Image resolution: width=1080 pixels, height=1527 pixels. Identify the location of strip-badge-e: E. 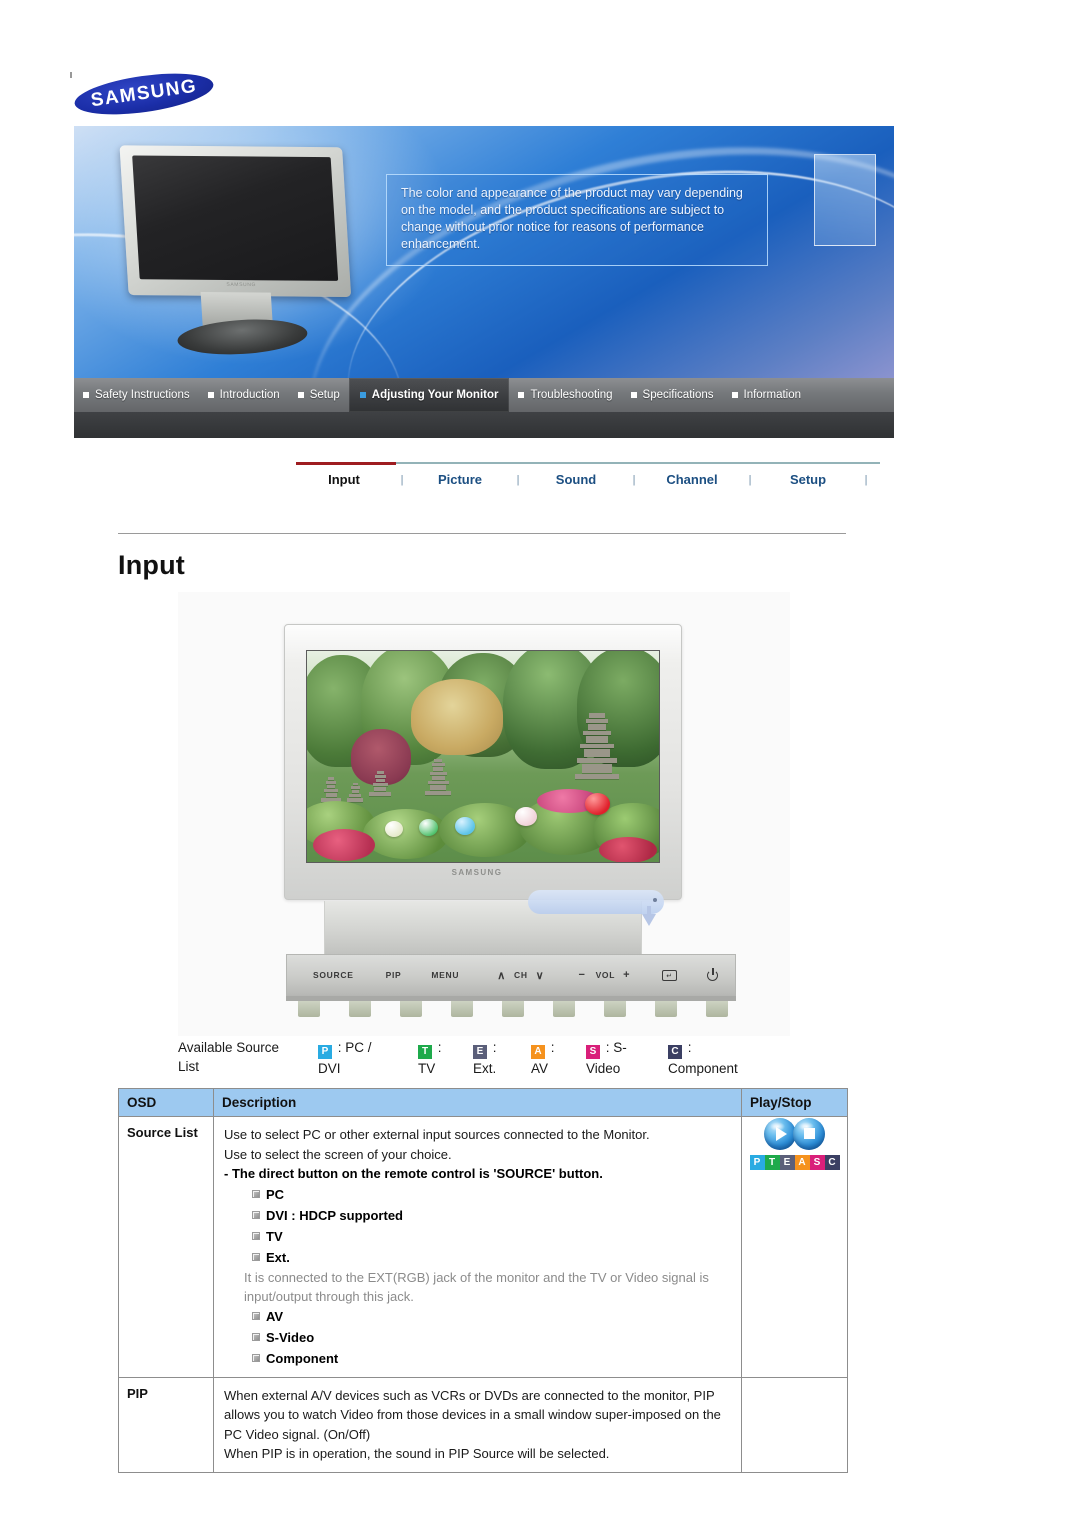
(787, 1162).